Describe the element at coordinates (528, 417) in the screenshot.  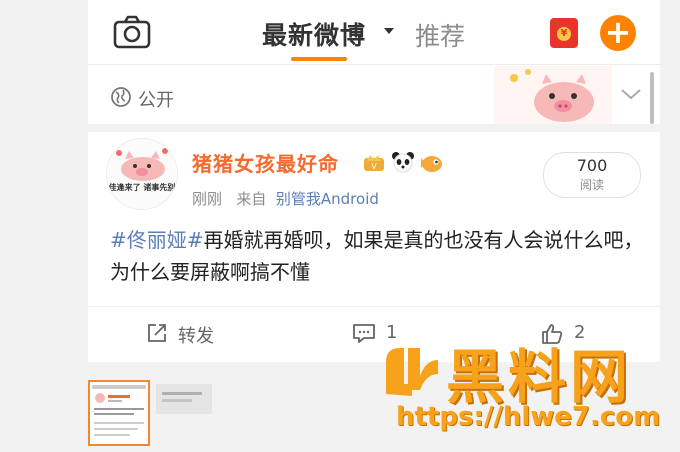
I see `watermark-url: https://hlwe7.com` at that location.